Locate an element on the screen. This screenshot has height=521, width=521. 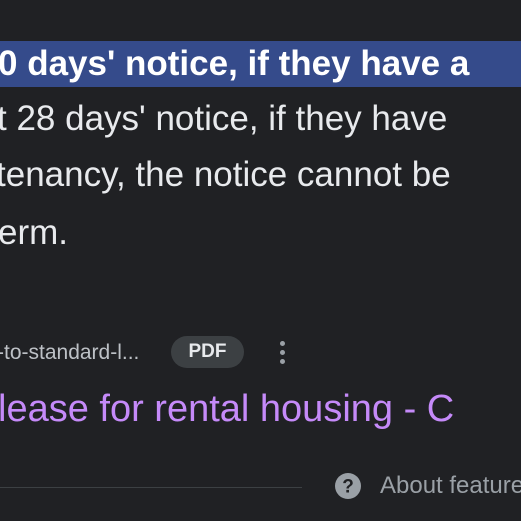
divider is located at coordinates (151, 487).